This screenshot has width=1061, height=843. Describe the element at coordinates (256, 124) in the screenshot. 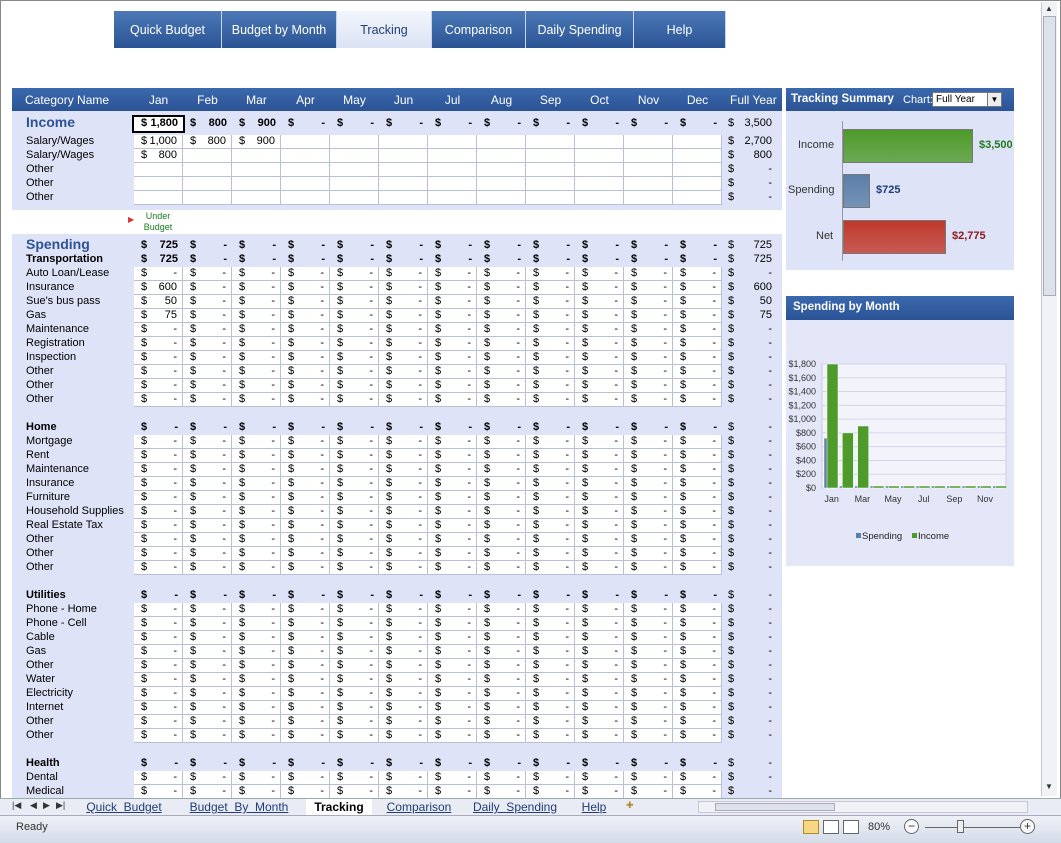

I see `month-cell: $900` at that location.